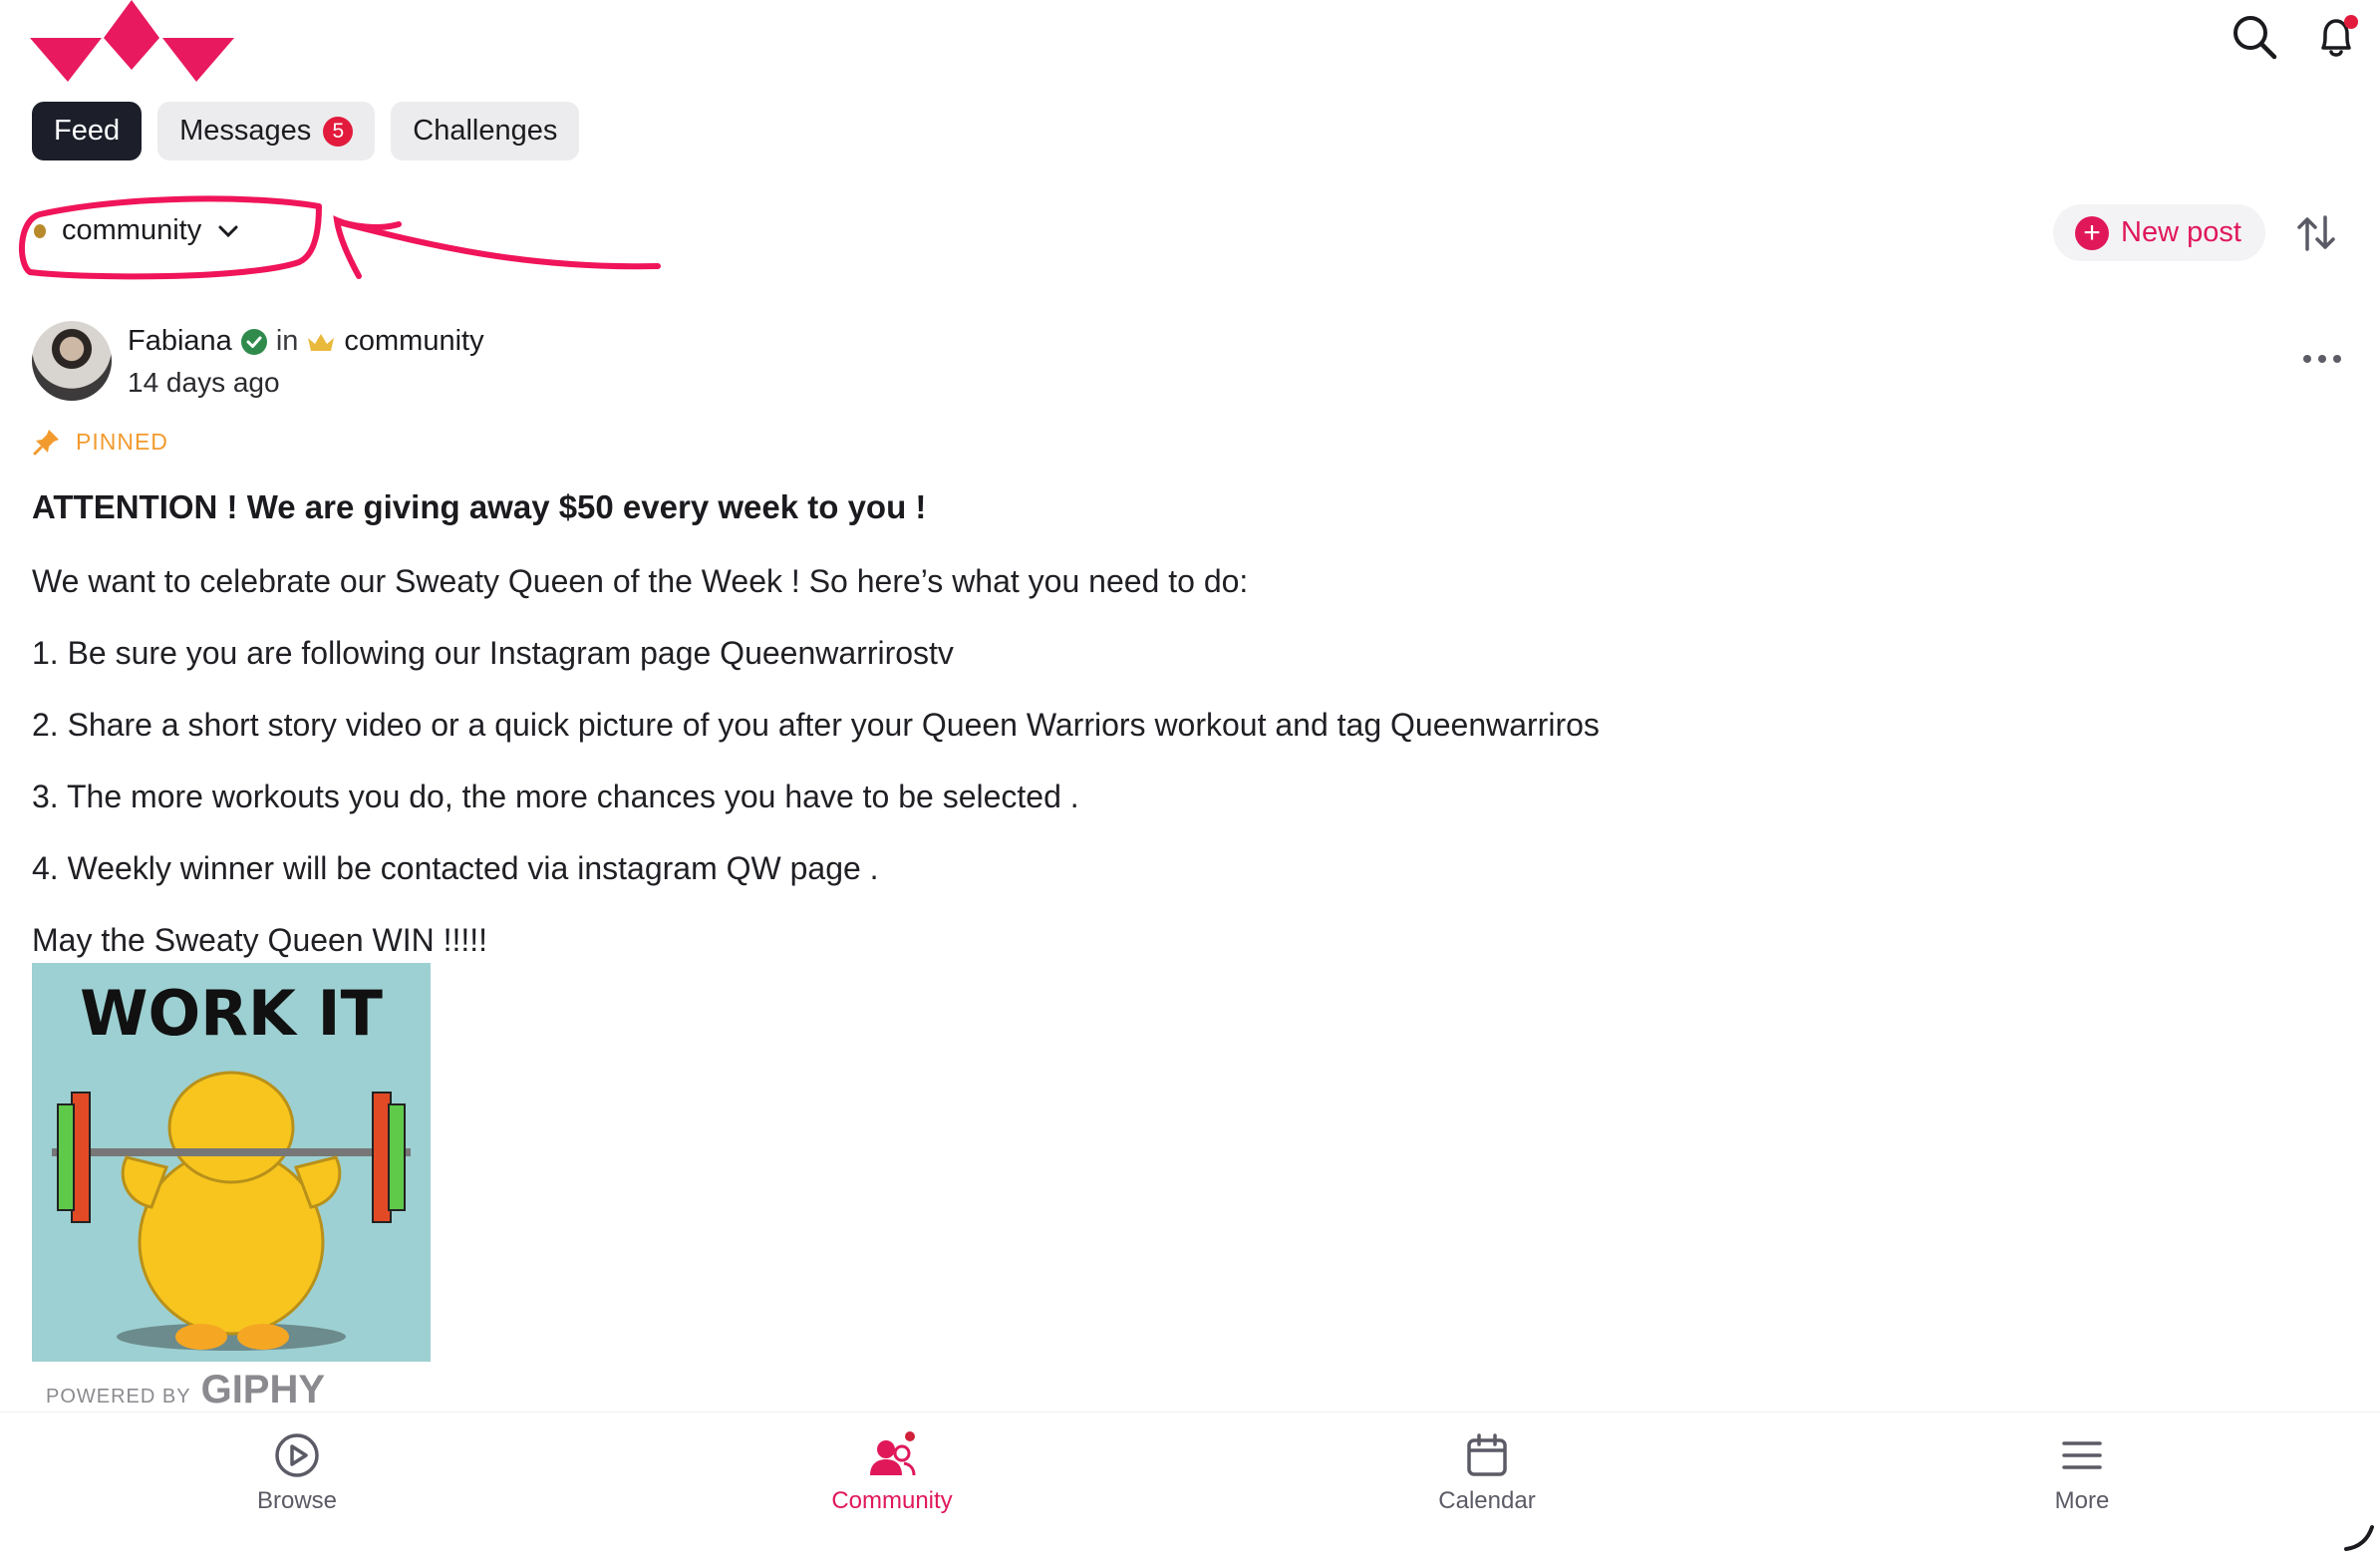 The image size is (2380, 1566). What do you see at coordinates (46, 443) in the screenshot?
I see `pin-icon` at bounding box center [46, 443].